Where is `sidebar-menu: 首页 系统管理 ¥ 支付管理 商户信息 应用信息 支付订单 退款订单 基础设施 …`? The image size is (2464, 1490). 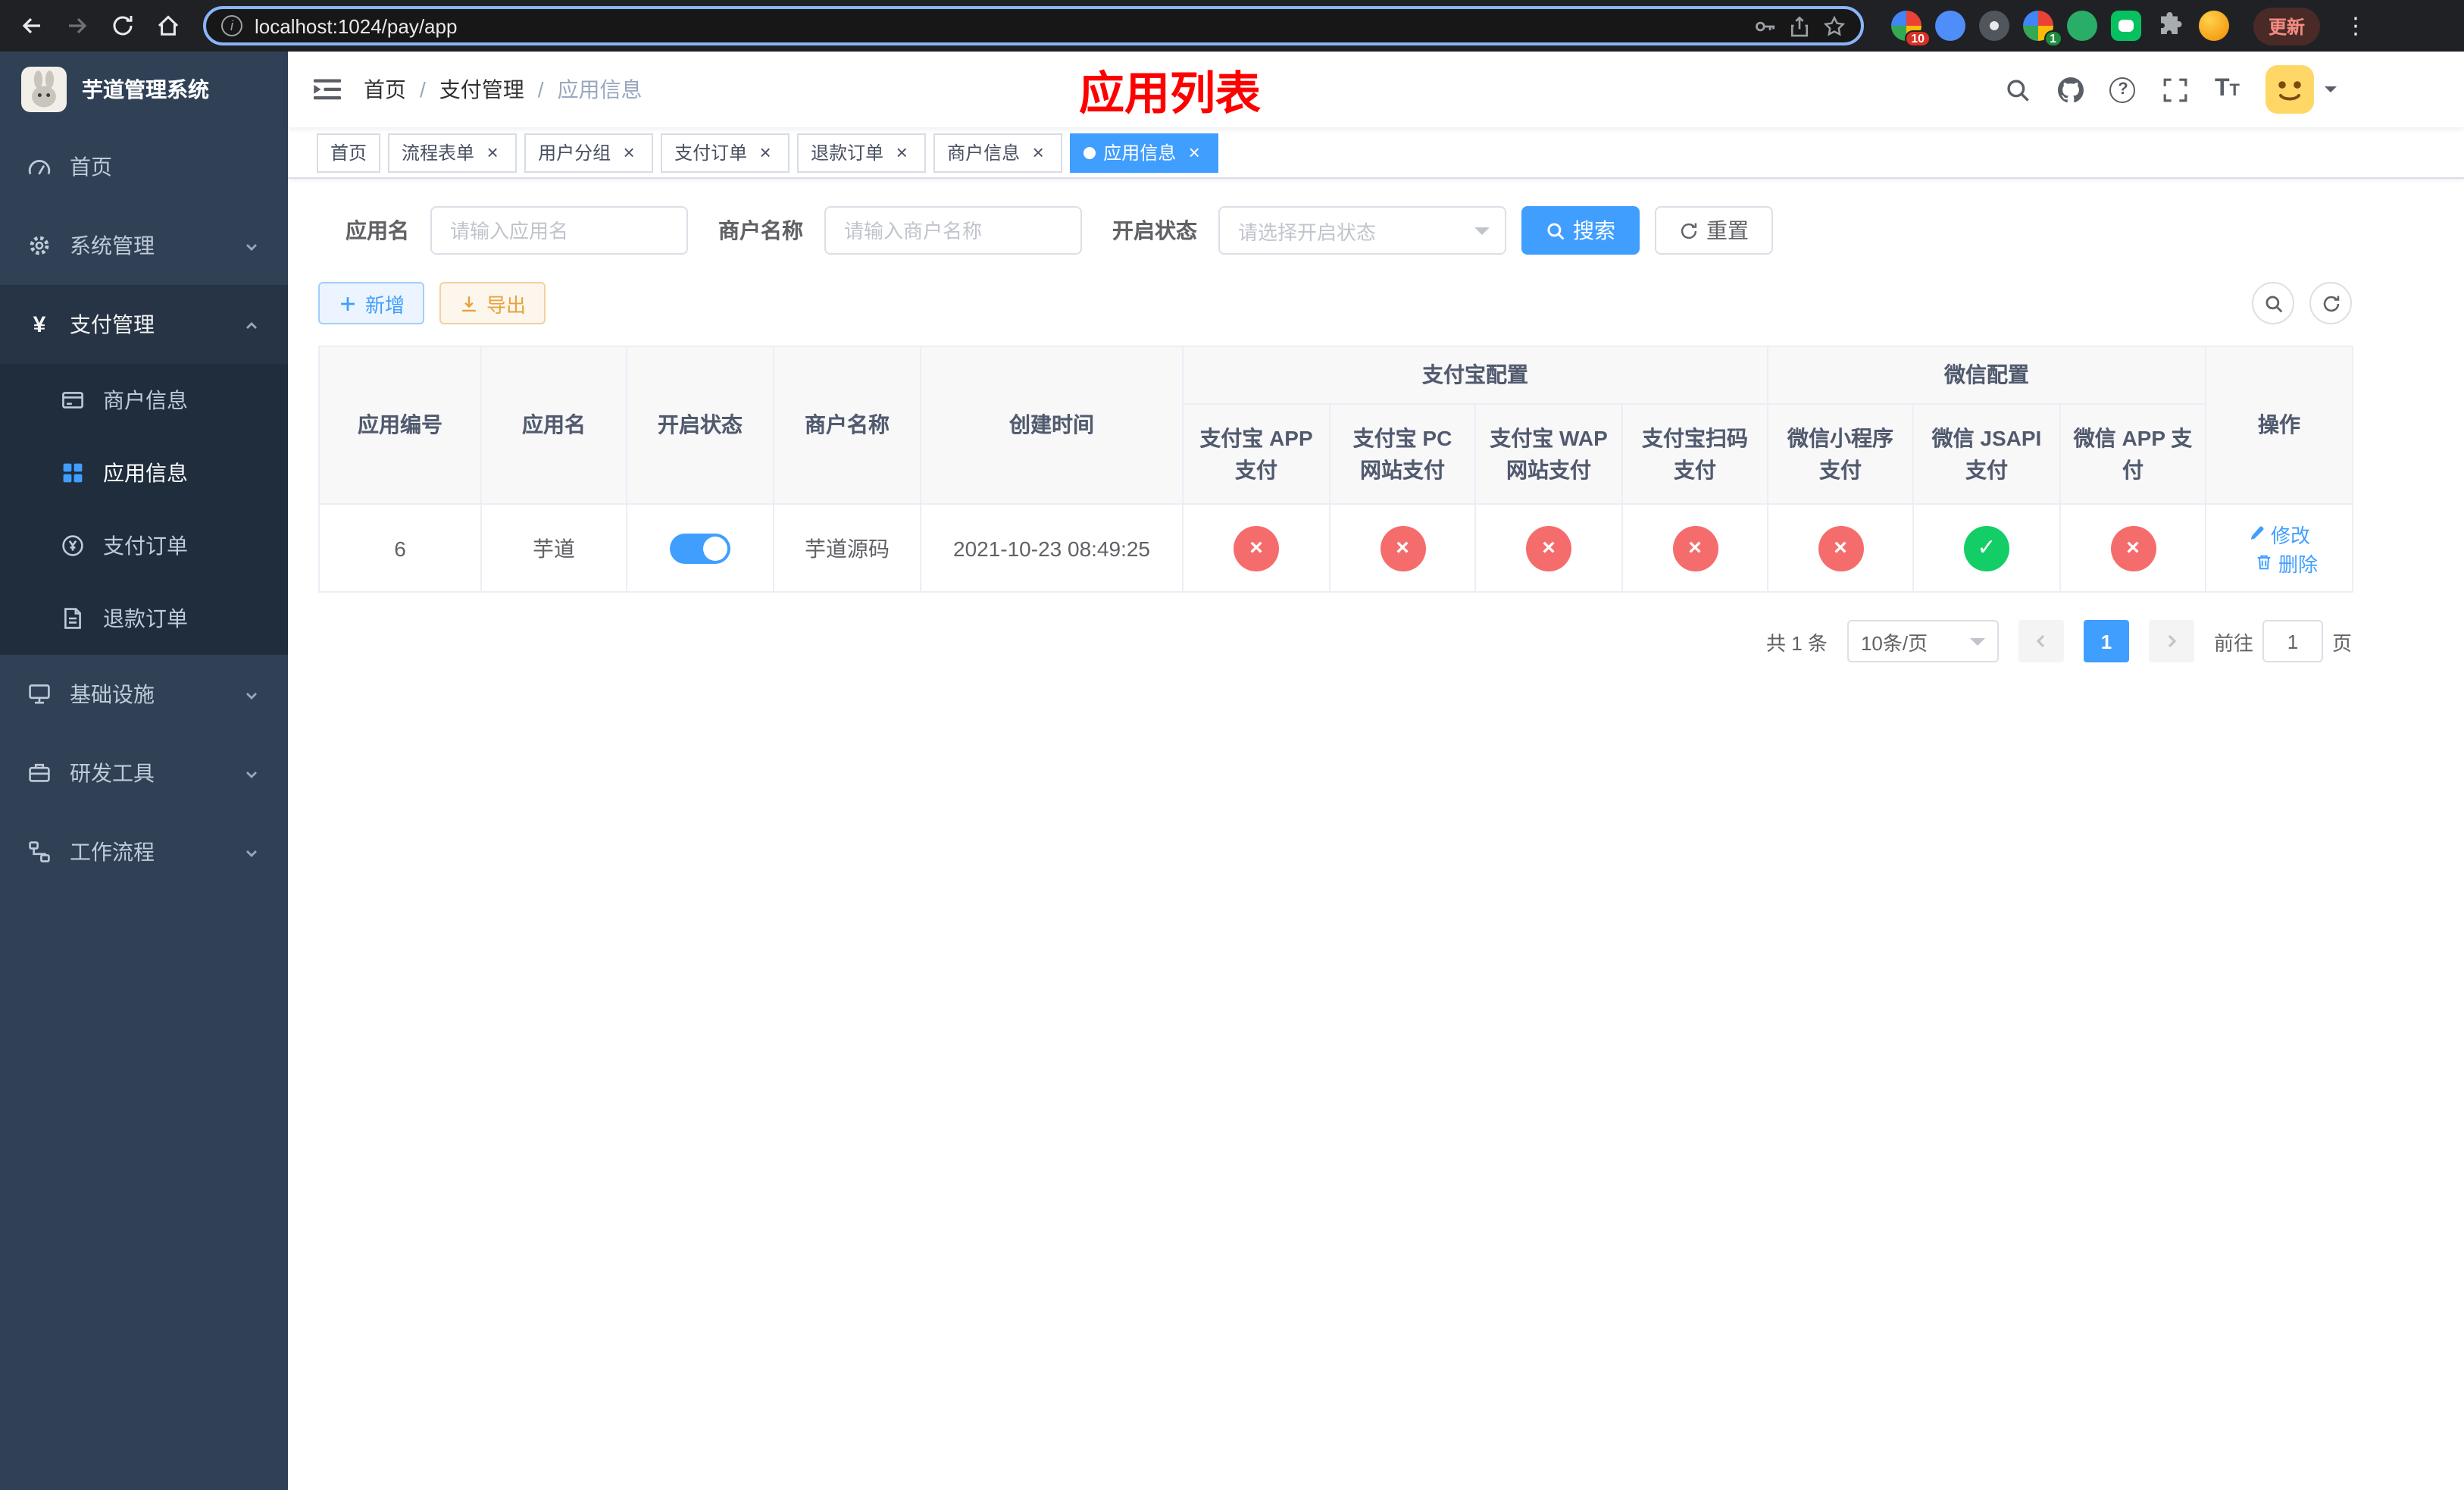 sidebar-menu: 首页 系统管理 ¥ 支付管理 商户信息 应用信息 支付订单 退款订单 基础设施 … is located at coordinates (144, 808).